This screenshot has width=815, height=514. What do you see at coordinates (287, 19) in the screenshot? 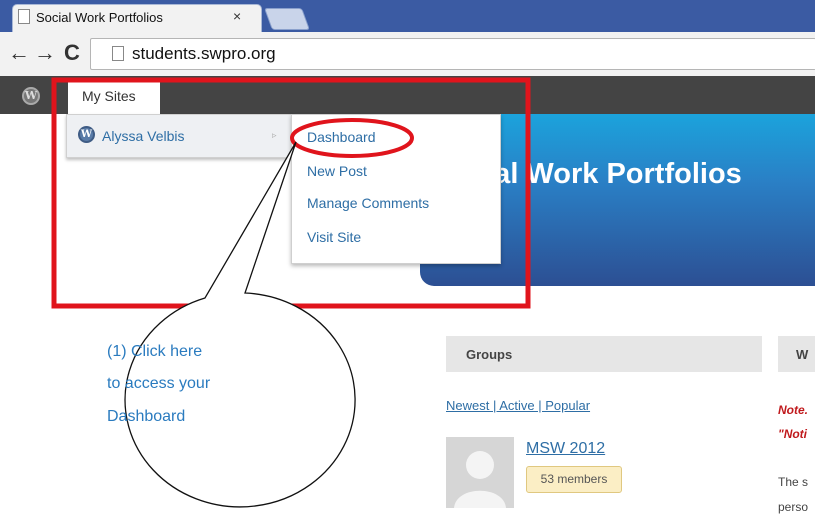
I see `new-tab-button` at bounding box center [287, 19].